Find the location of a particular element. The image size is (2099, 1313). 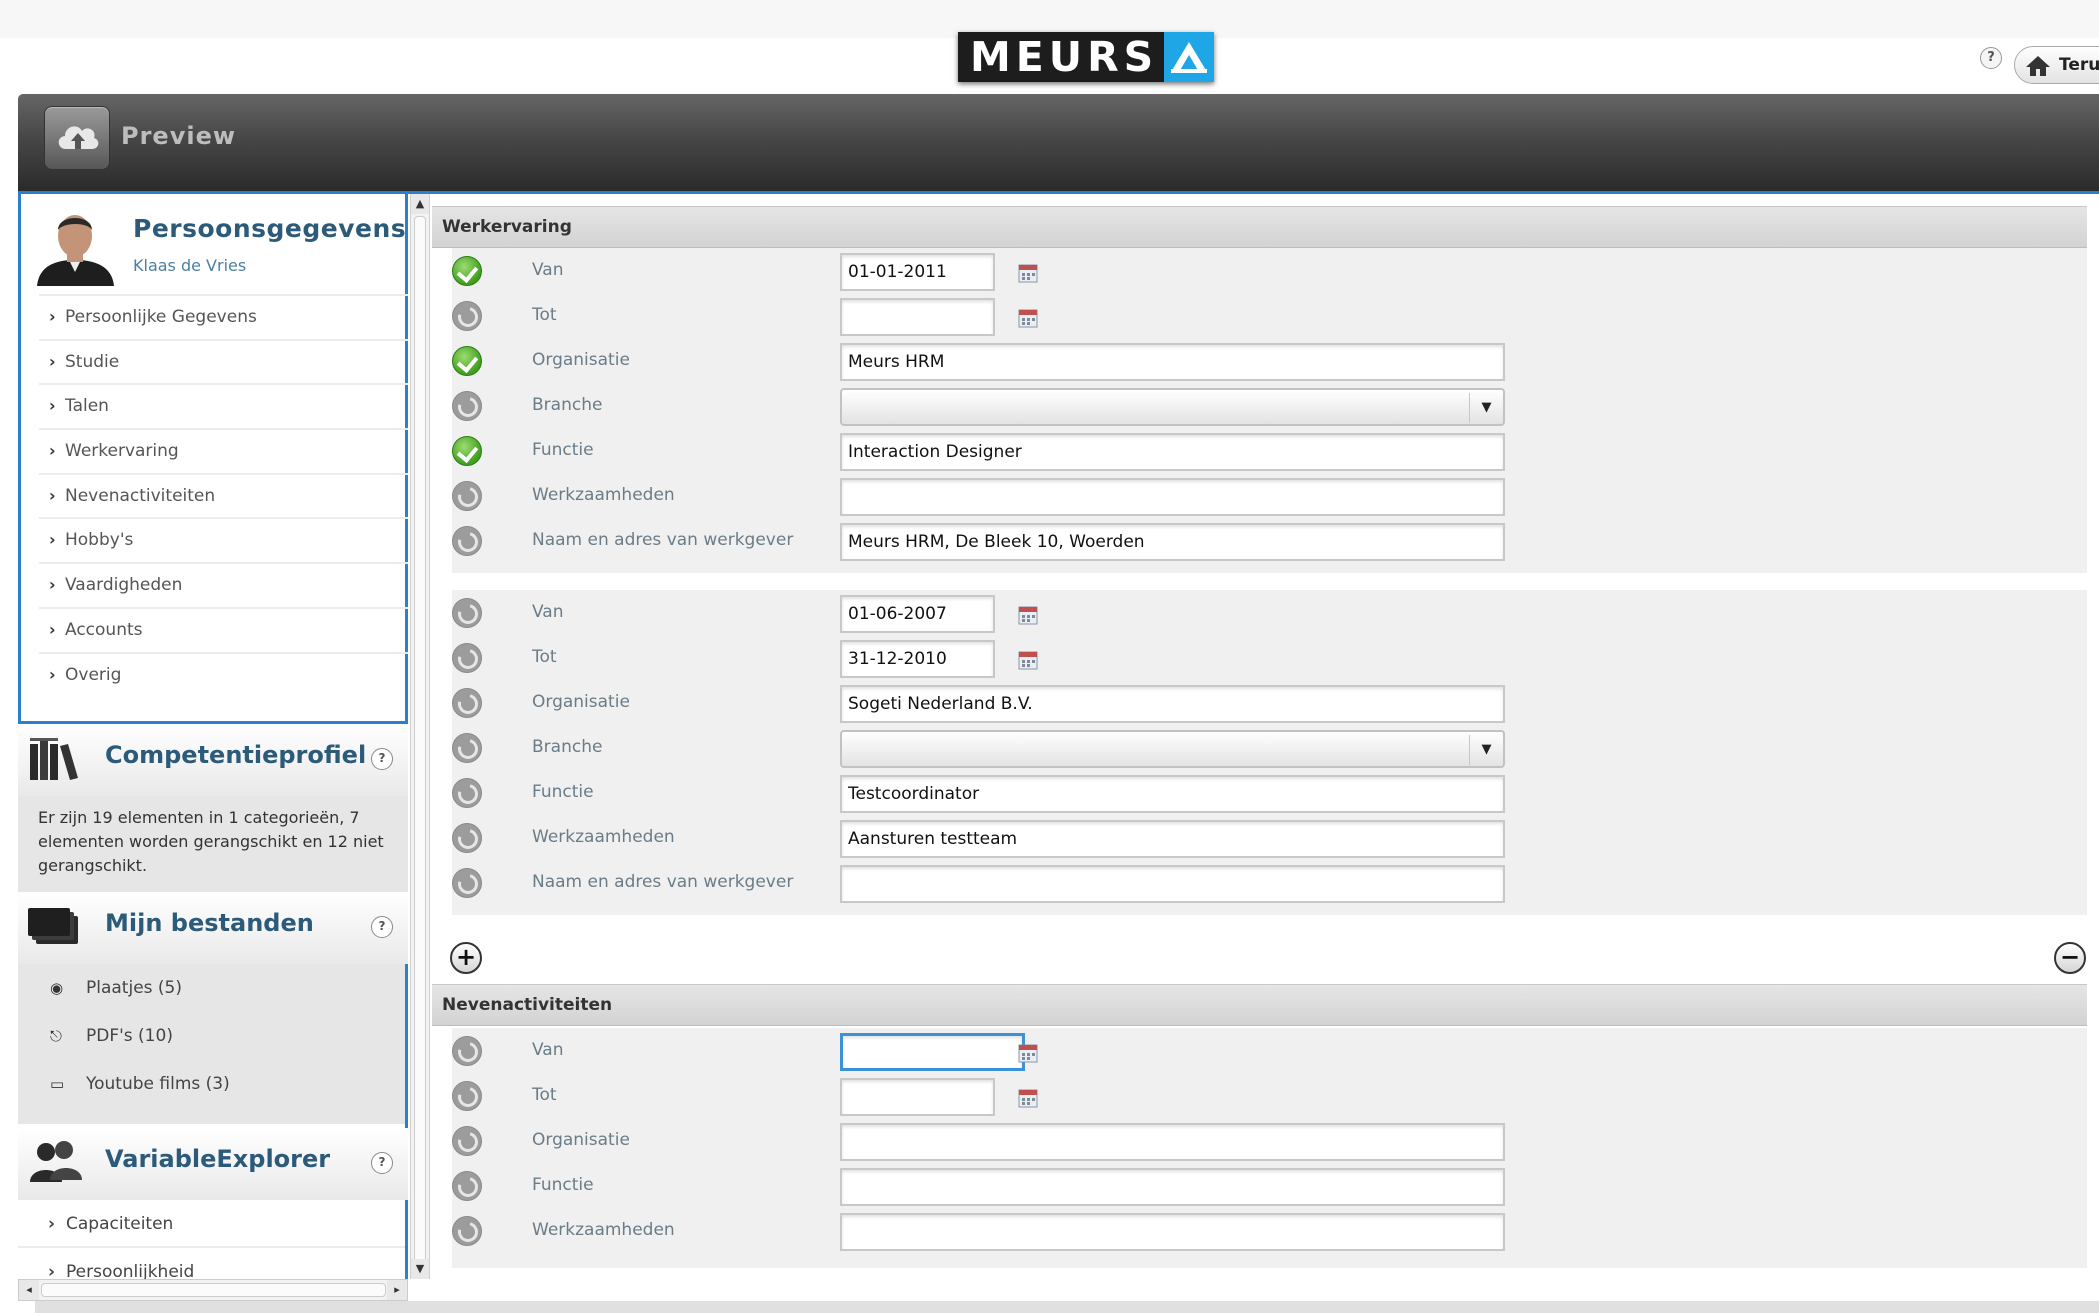

functie-input: Testcoordinator is located at coordinates (1172, 794).